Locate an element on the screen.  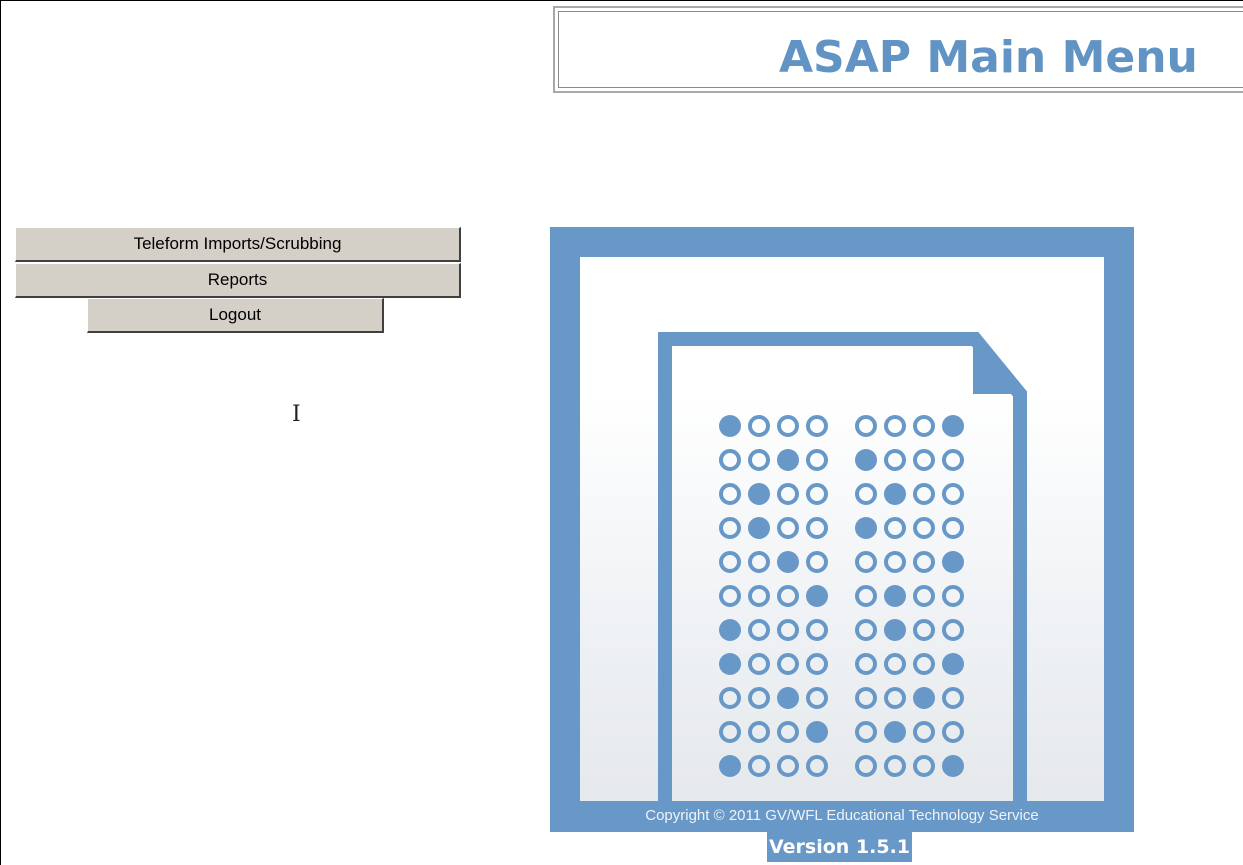
window-frame-top is located at coordinates (621, 0).